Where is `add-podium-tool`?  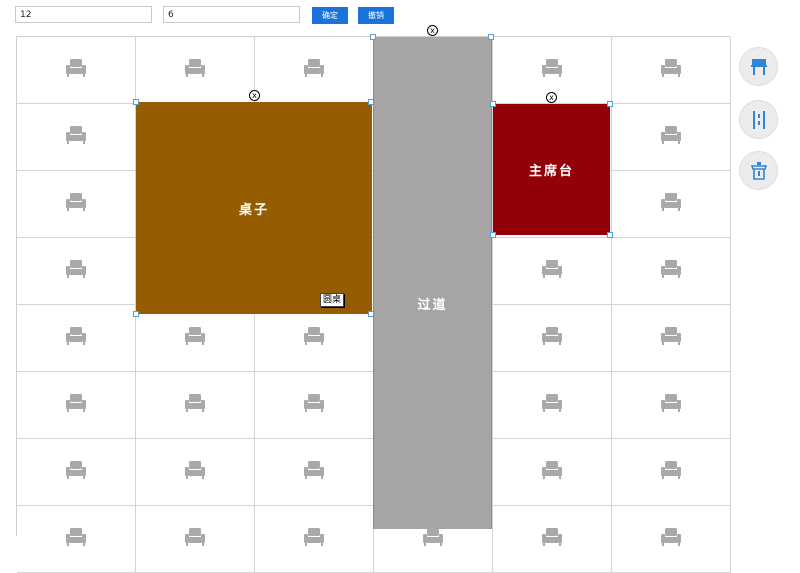 add-podium-tool is located at coordinates (758, 170).